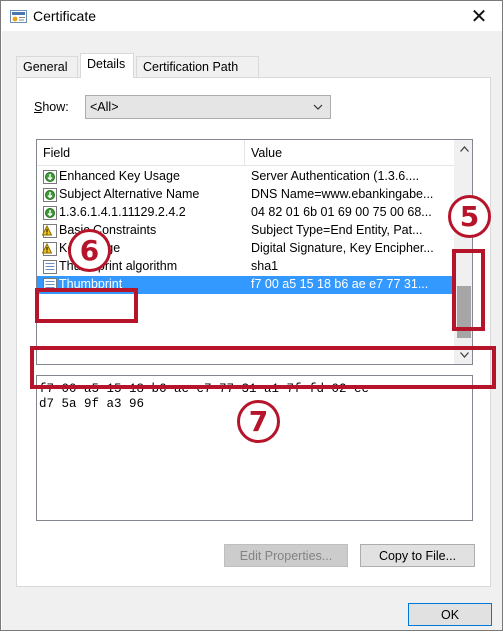 This screenshot has width=503, height=631. Describe the element at coordinates (55, 107) in the screenshot. I see `show-label-text: how:` at that location.